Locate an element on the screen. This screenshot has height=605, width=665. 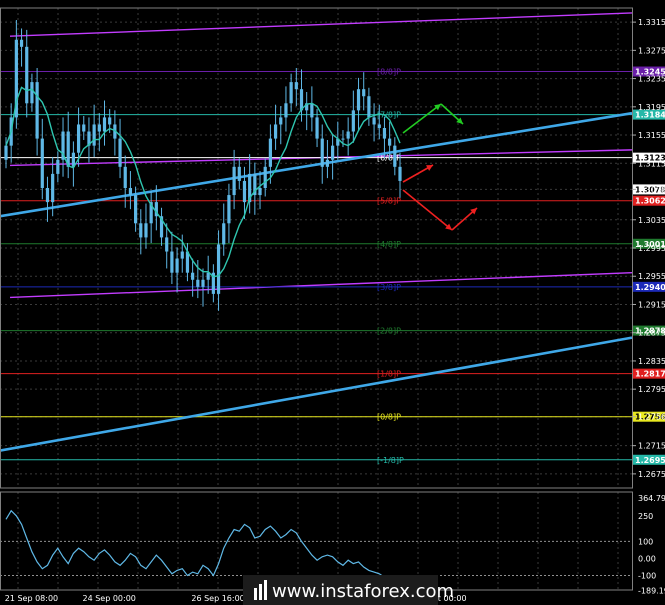
x-tick-label: 21 Sep 08:00 is located at coordinates (31, 598).